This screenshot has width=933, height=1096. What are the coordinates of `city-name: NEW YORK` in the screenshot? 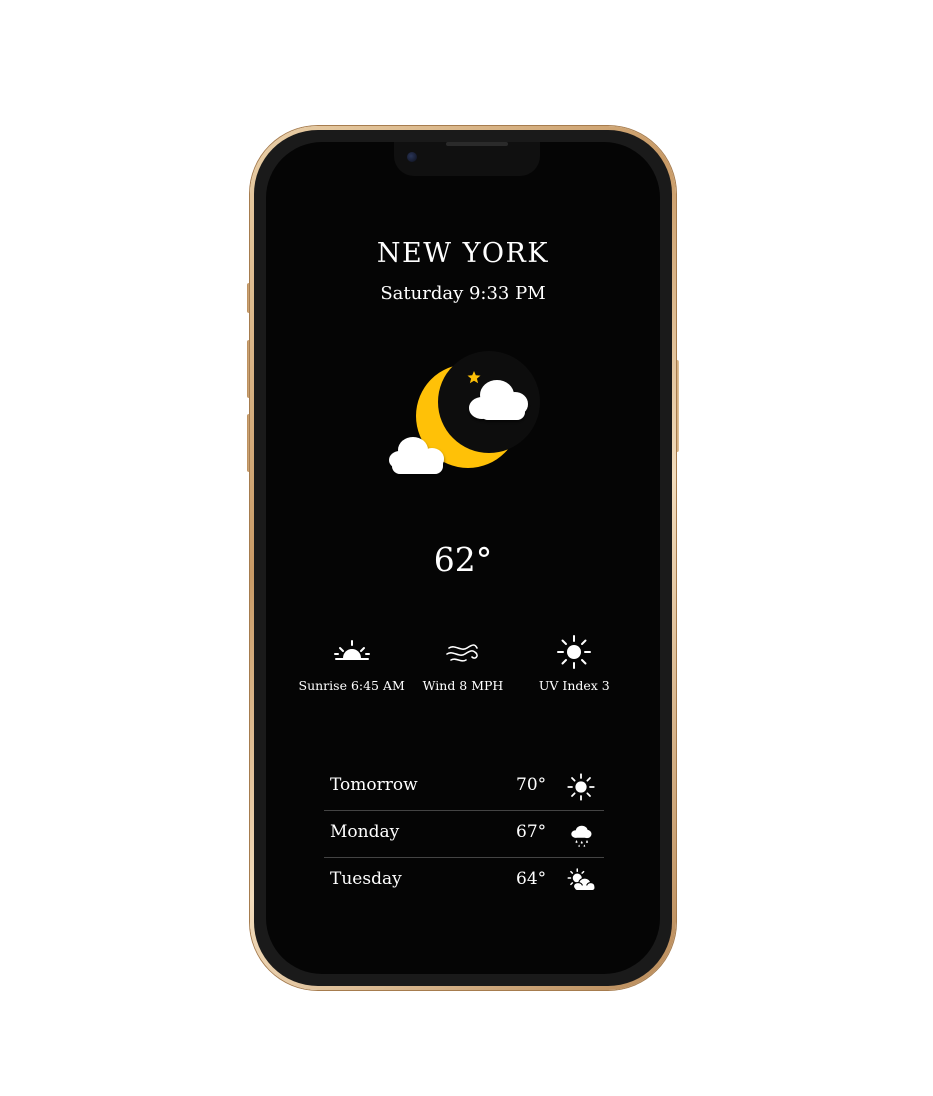 It's located at (463, 253).